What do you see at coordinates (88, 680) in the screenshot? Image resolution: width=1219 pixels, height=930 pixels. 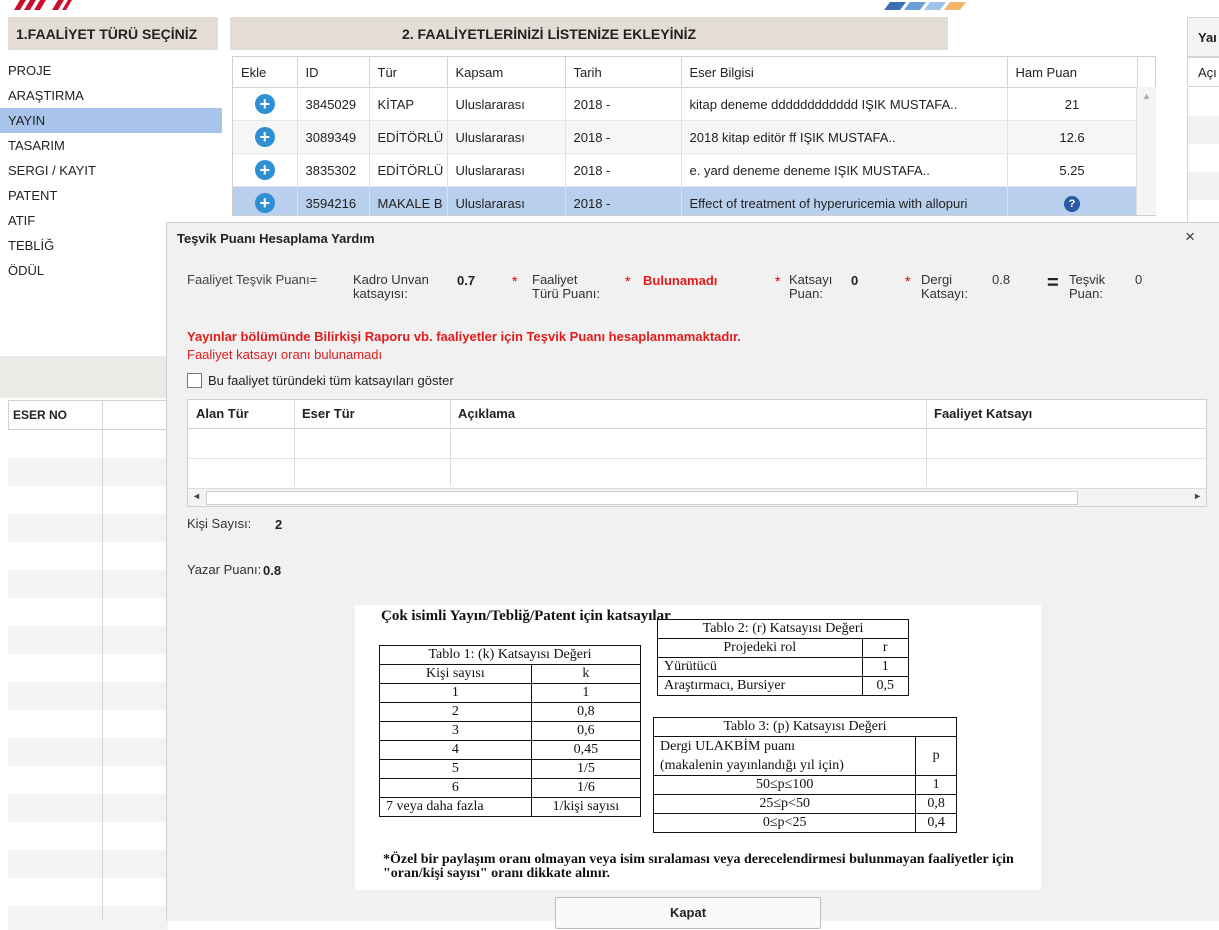 I see `selected-works-rows` at bounding box center [88, 680].